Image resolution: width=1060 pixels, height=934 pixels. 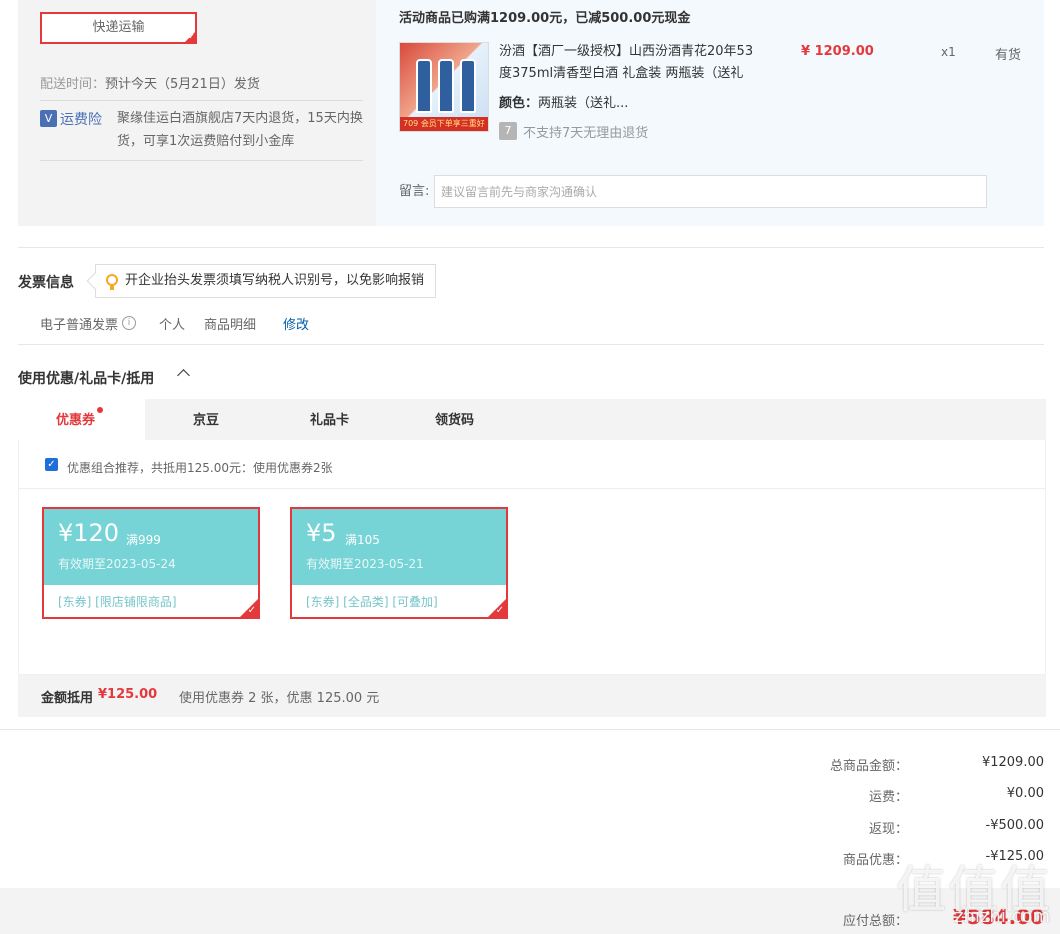 What do you see at coordinates (46, 283) in the screenshot?
I see `invoice-title: 发票信息` at bounding box center [46, 283].